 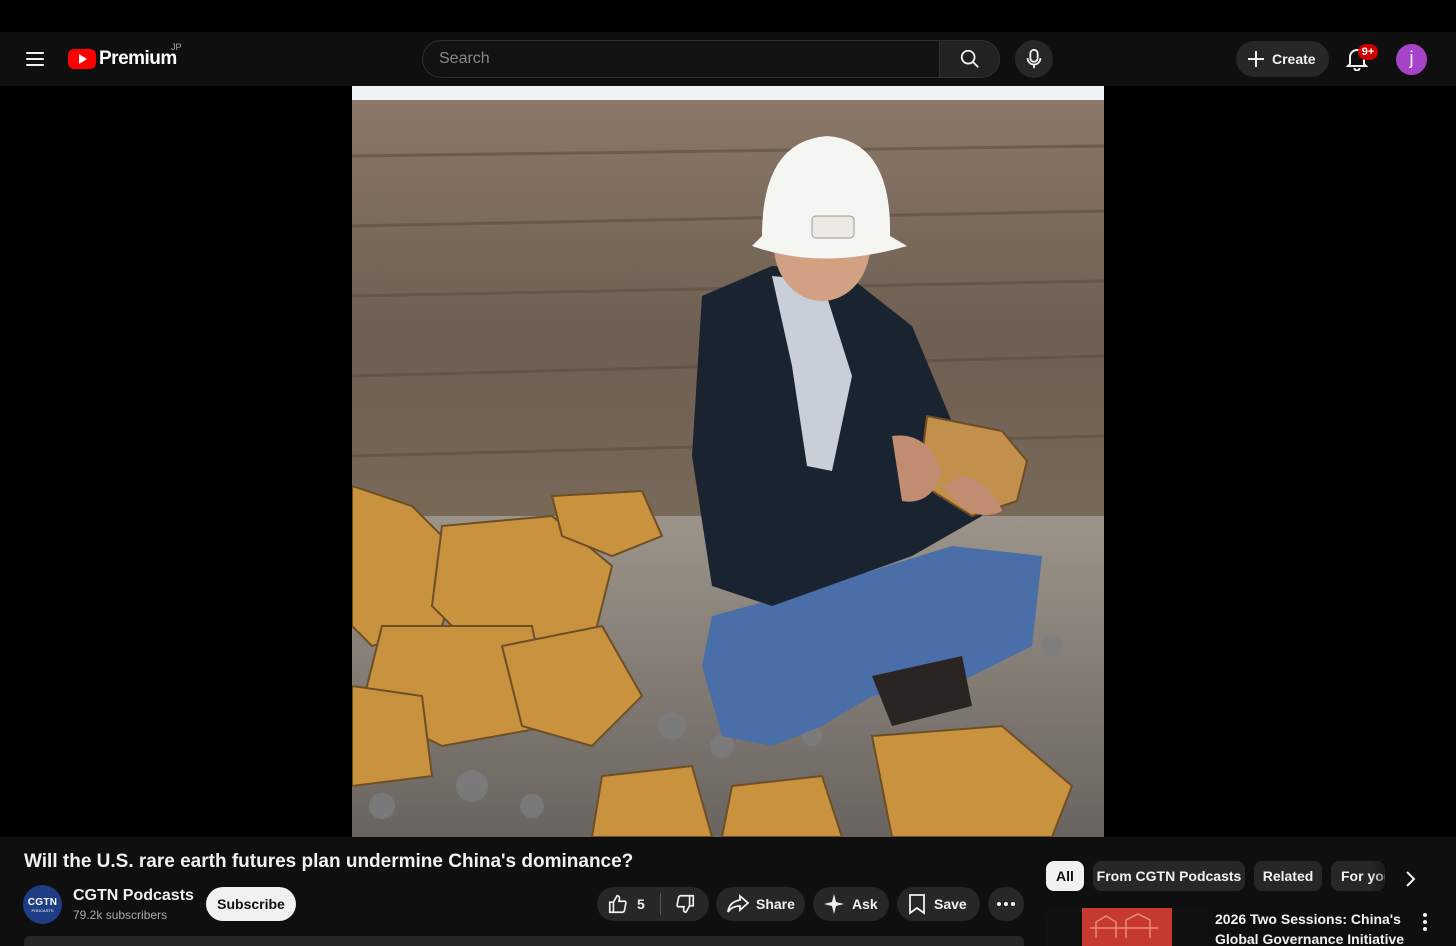 What do you see at coordinates (1294, 59) in the screenshot?
I see `create-label: Create` at bounding box center [1294, 59].